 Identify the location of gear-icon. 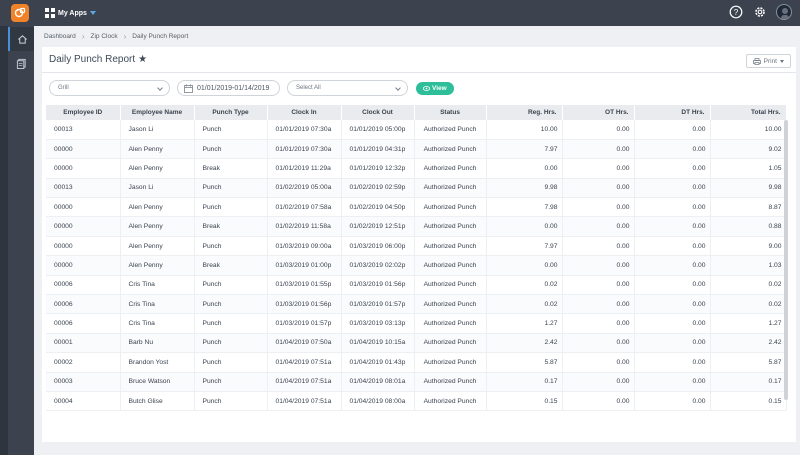
(760, 12).